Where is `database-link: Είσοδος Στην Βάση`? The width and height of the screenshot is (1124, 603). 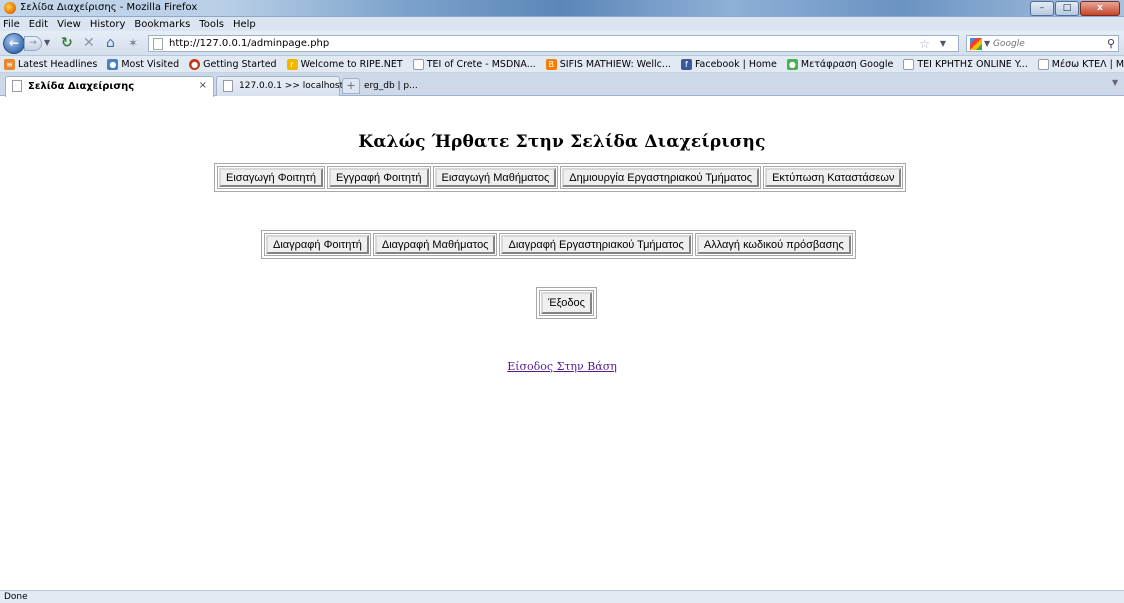
database-link: Είσοδος Στην Βάση is located at coordinates (562, 366).